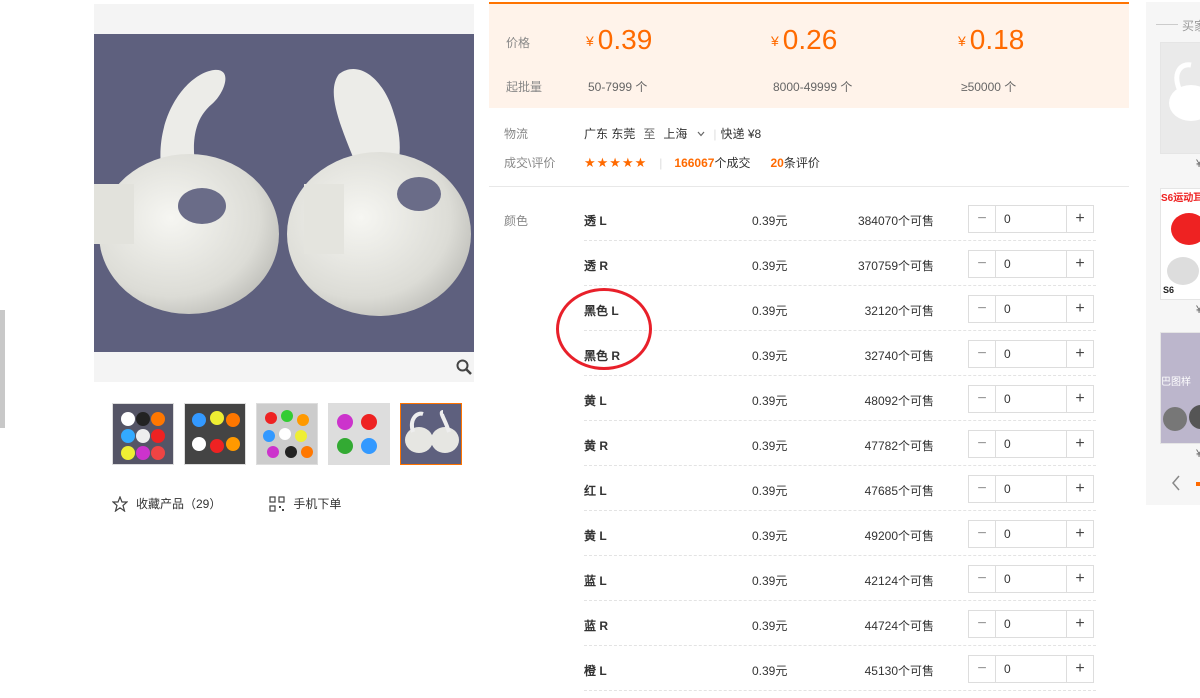 The width and height of the screenshot is (1200, 698). Describe the element at coordinates (179, 504) in the screenshot. I see `favorite-label: 收藏产品（29）` at that location.